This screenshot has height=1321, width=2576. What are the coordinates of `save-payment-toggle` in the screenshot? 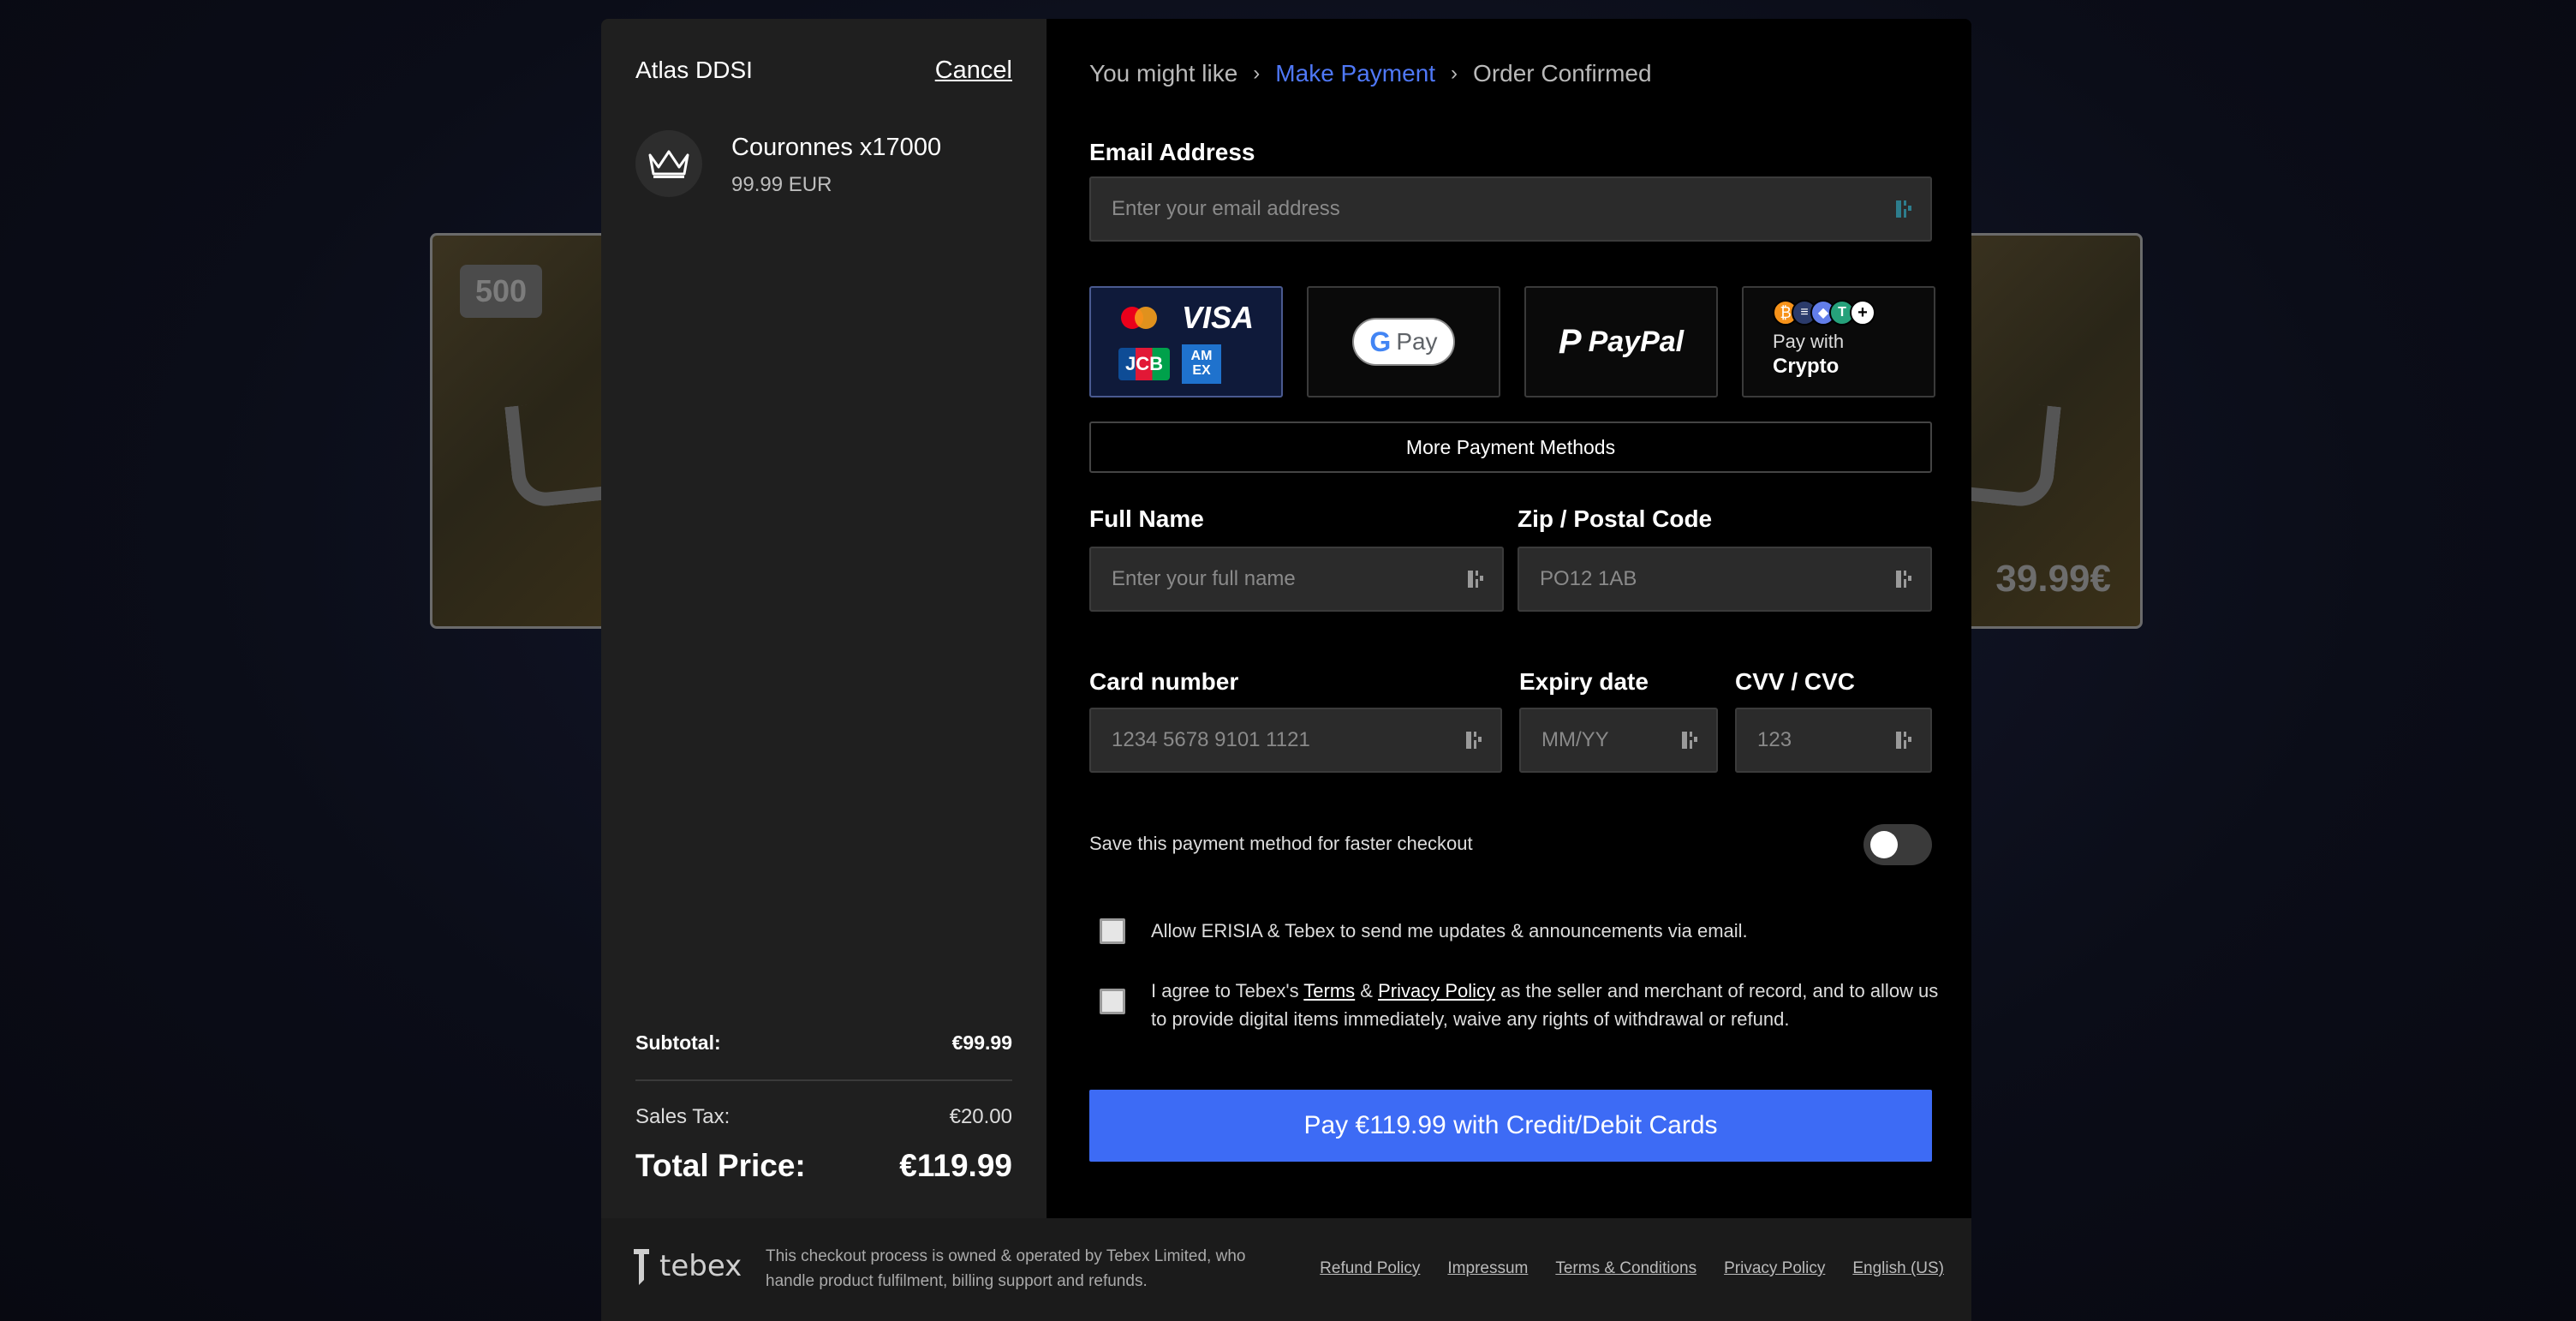 It's located at (1898, 844).